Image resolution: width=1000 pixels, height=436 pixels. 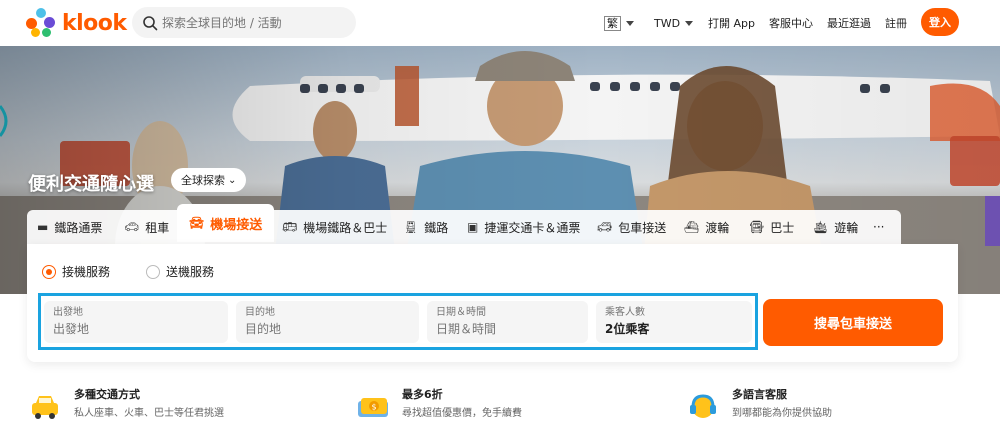 I want to click on tab-car-rental: 🚗︎ 租車, so click(x=146, y=227).